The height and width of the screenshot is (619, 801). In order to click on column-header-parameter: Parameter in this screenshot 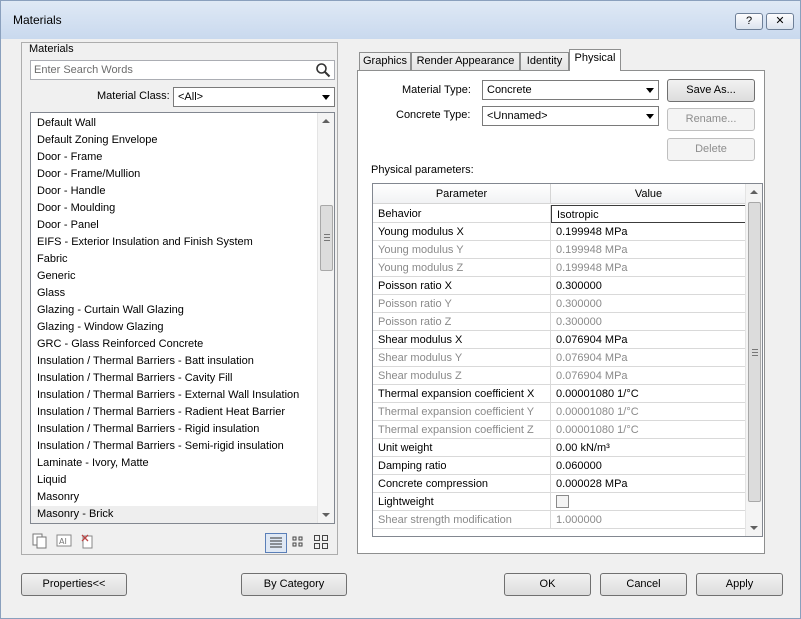, I will do `click(462, 194)`.